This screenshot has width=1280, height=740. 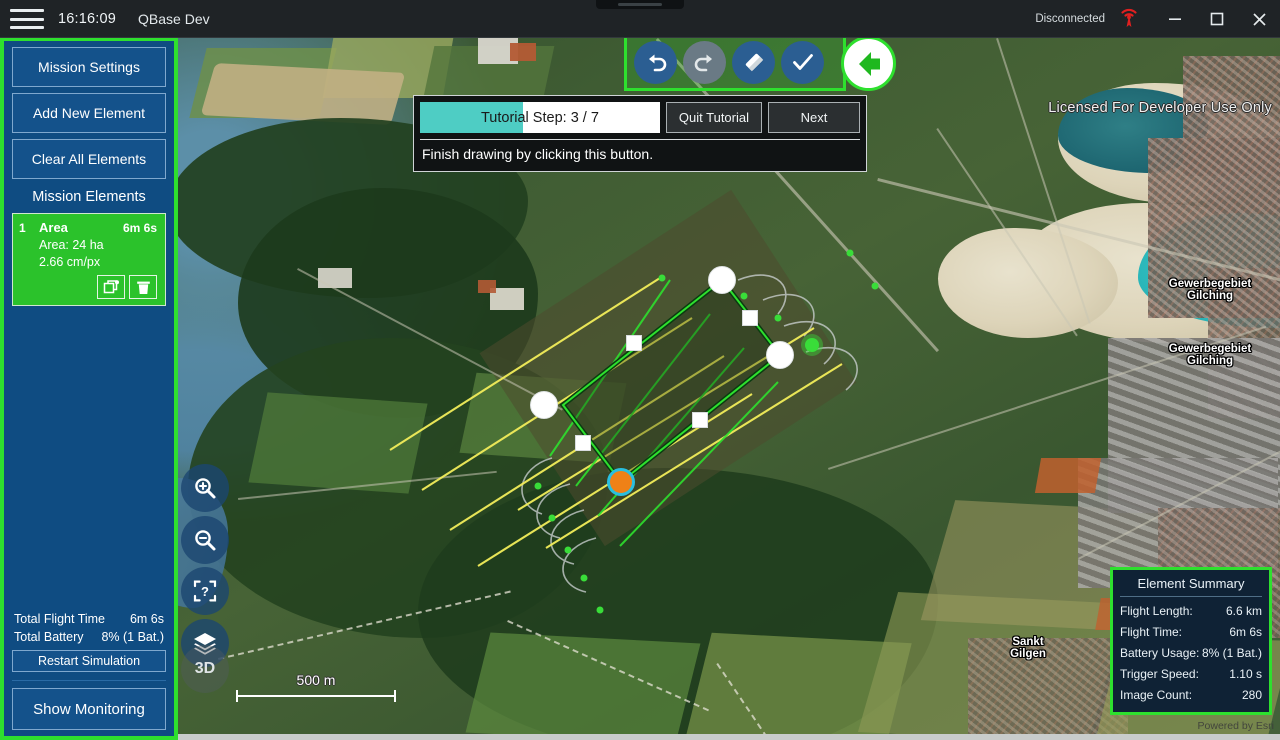 I want to click on summary-label: Battery Usage:, so click(x=1160, y=652).